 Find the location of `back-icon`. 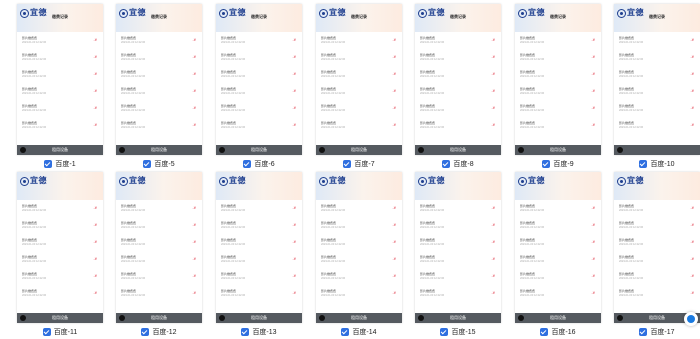

back-icon is located at coordinates (620, 150).